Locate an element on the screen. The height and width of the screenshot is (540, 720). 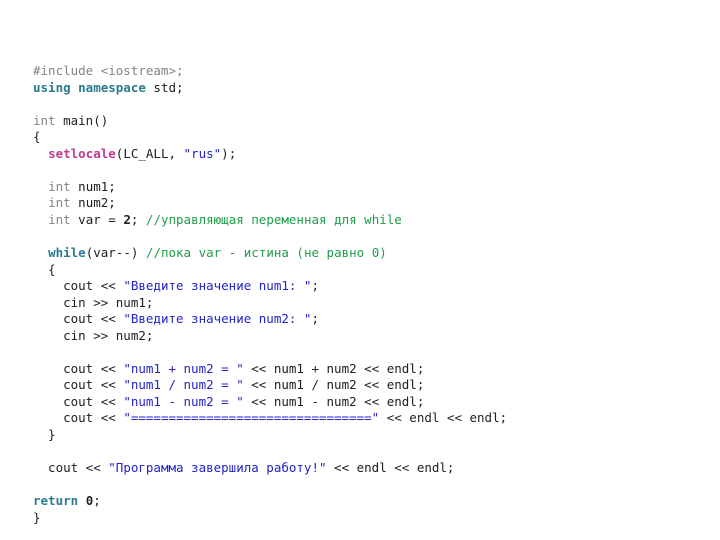
code-token: //управляющая переменная для while is located at coordinates (273, 219).